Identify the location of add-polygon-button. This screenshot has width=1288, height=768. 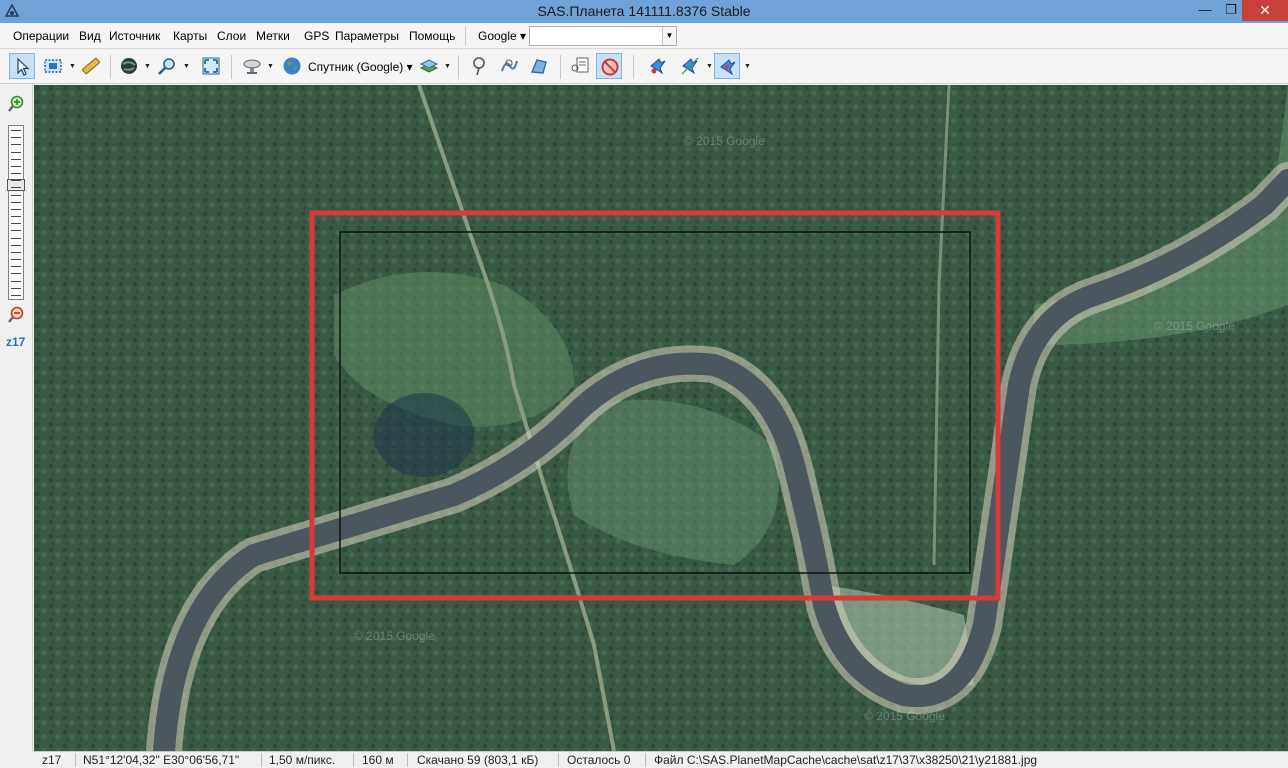
(539, 66).